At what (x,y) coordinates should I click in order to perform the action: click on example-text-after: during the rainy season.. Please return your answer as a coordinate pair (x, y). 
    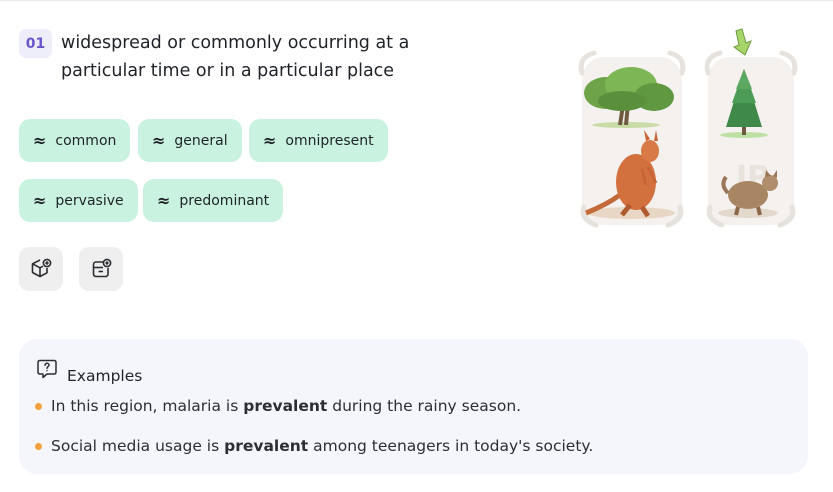
    Looking at the image, I should click on (424, 406).